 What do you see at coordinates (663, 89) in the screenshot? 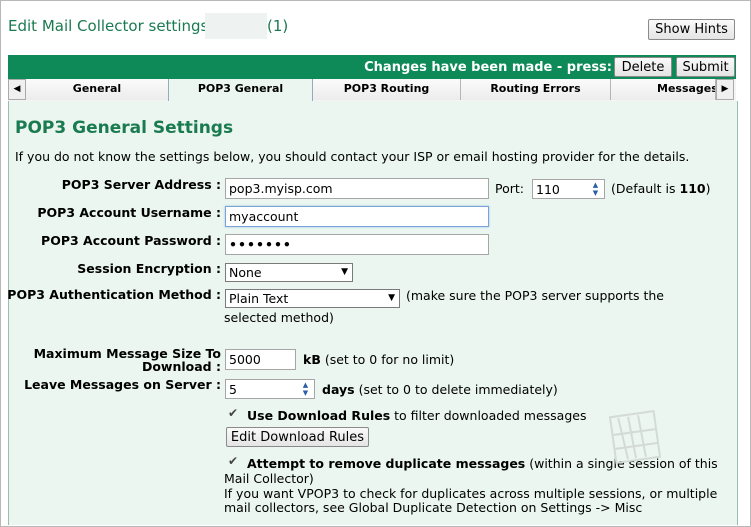
I see `tab-messages: Messages` at bounding box center [663, 89].